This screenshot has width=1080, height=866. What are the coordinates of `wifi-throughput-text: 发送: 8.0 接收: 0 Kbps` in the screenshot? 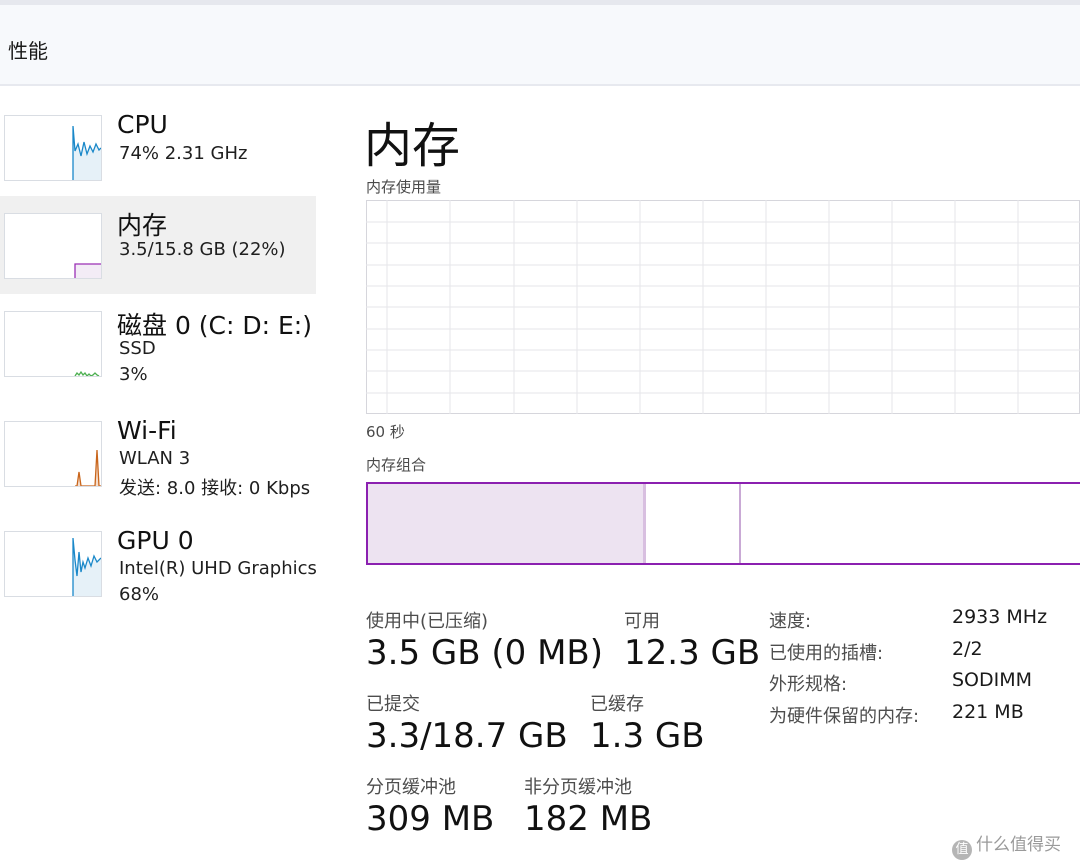 It's located at (215, 488).